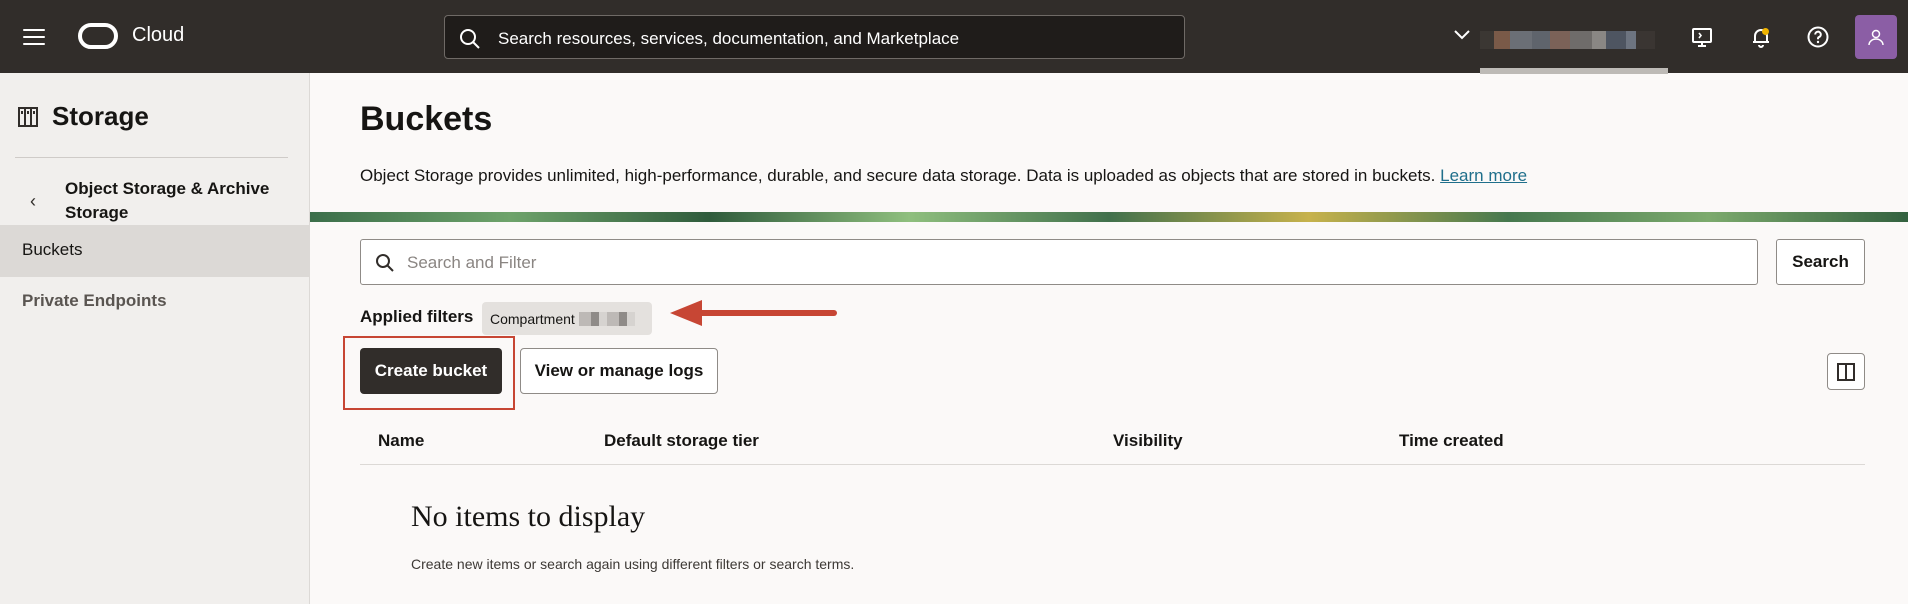 The height and width of the screenshot is (604, 1908). Describe the element at coordinates (1483, 175) in the screenshot. I see `learn-more-link: Learn more` at that location.